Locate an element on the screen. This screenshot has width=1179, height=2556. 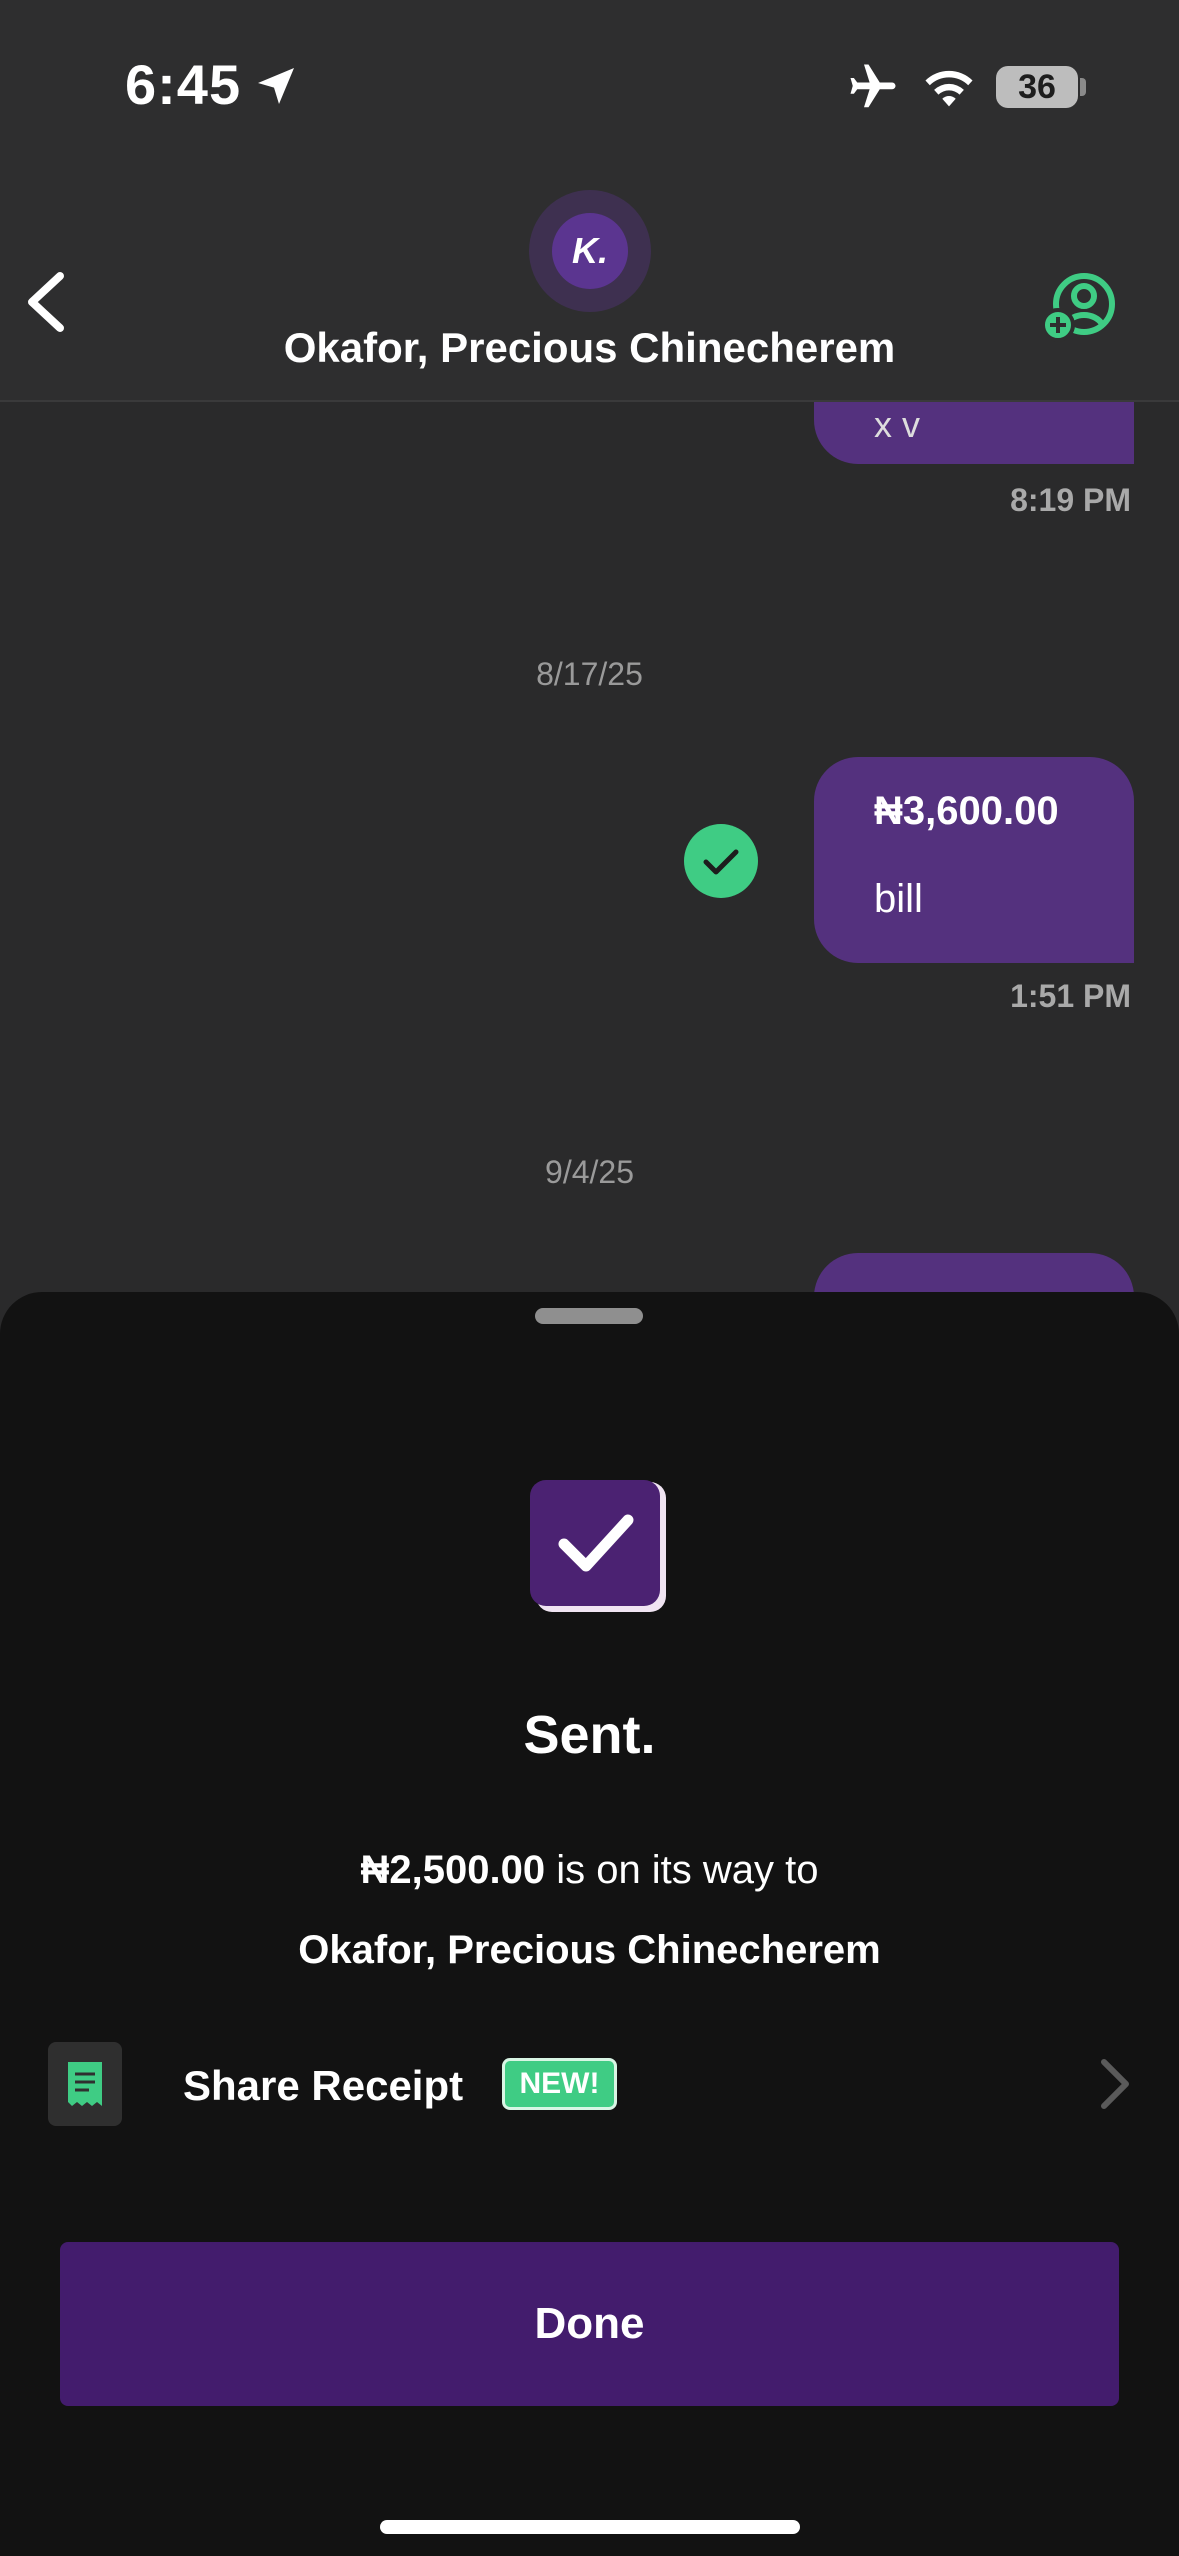
chevron-right-icon is located at coordinates (1115, 2084).